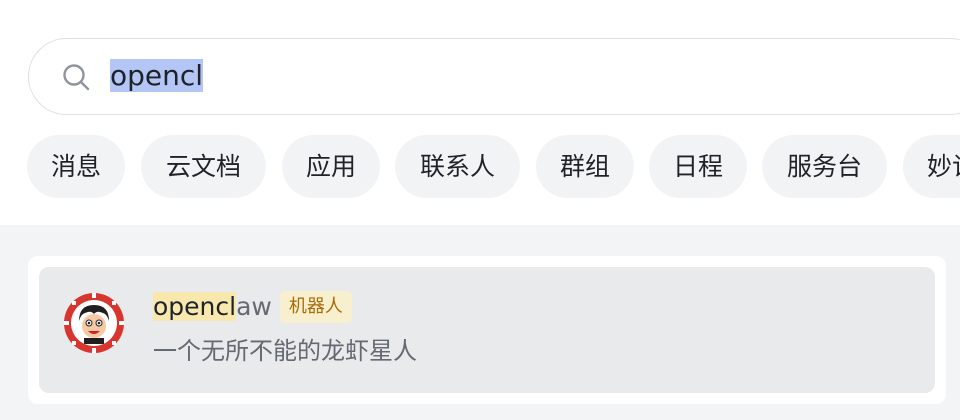 The height and width of the screenshot is (420, 960). I want to click on bot-name: openclaw, so click(212, 307).